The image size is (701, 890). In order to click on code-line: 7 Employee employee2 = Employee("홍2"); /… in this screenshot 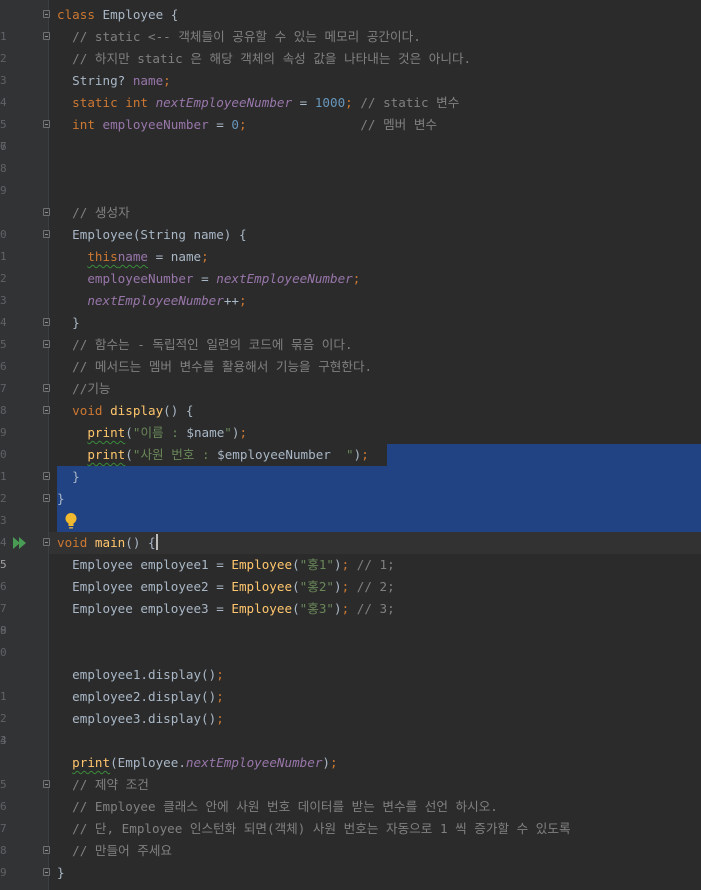, I will do `click(350, 595)`.